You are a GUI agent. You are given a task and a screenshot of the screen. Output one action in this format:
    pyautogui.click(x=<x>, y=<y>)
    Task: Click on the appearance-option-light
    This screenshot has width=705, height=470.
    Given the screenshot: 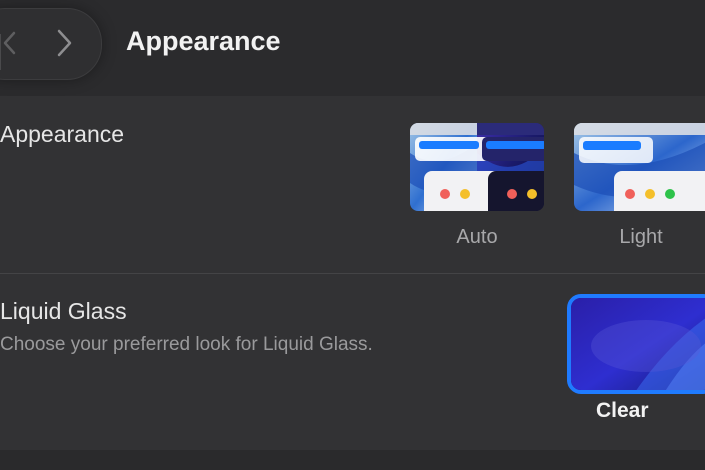 What is the action you would take?
    pyautogui.click(x=639, y=167)
    